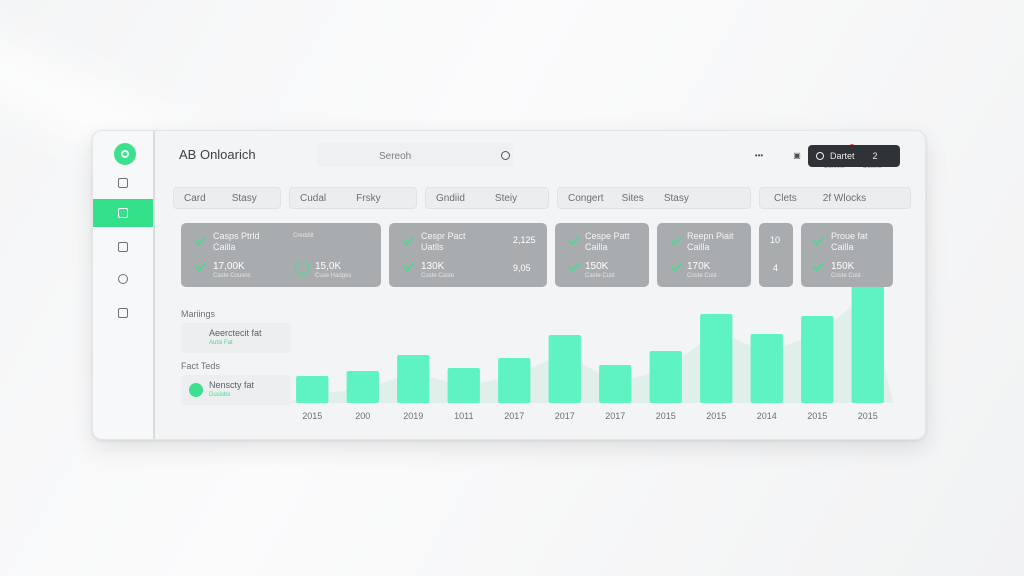  What do you see at coordinates (196, 338) in the screenshot?
I see `item-icon` at bounding box center [196, 338].